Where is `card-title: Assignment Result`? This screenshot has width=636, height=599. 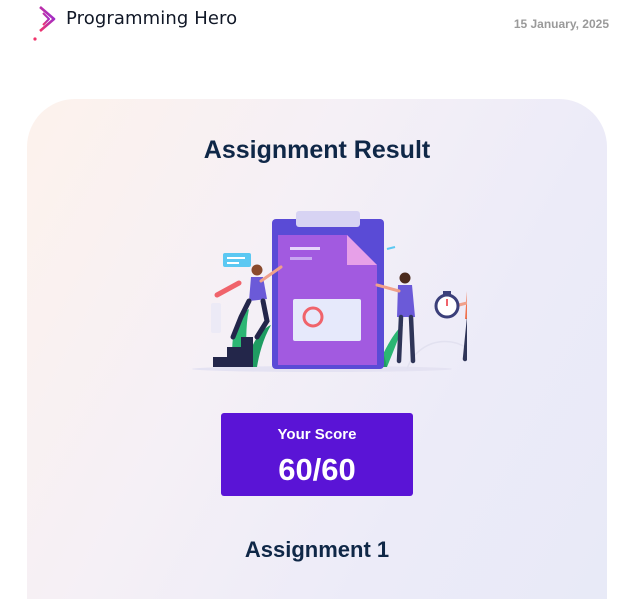 card-title: Assignment Result is located at coordinates (317, 150).